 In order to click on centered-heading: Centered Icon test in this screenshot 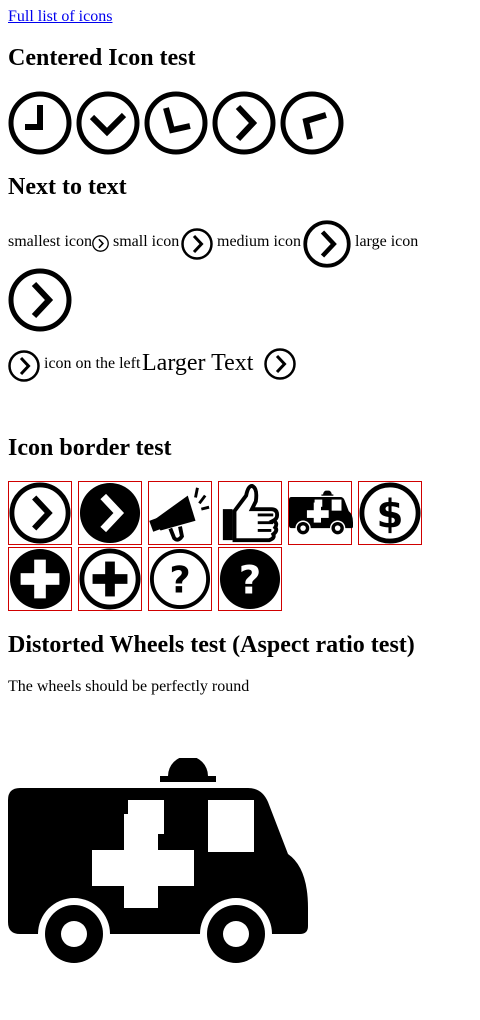, I will do `click(102, 58)`.